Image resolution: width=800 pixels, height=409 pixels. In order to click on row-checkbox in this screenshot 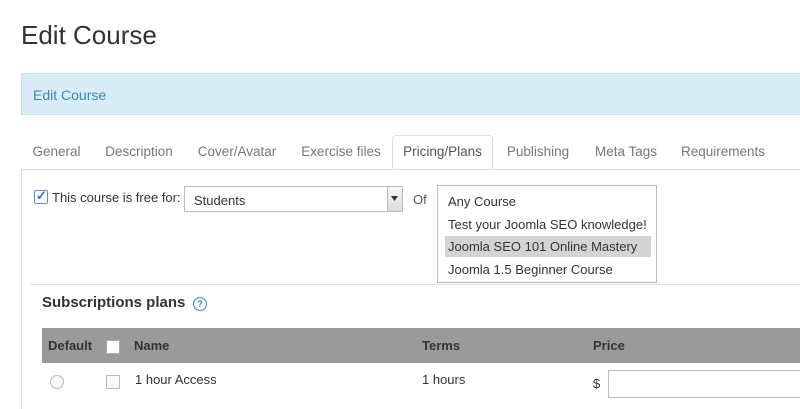, I will do `click(113, 382)`.